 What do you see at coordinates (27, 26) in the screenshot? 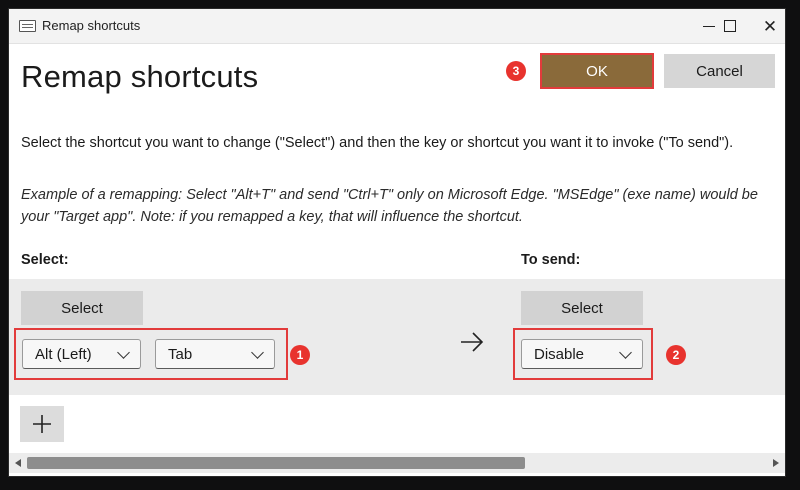
I see `app-window-icon` at bounding box center [27, 26].